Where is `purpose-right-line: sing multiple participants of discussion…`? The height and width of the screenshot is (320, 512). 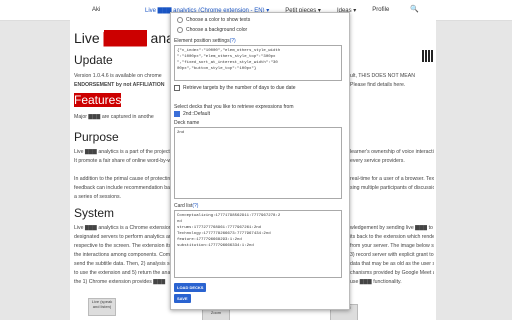 purpose-right-line: sing multiple participants of discussion… is located at coordinates (392, 188).